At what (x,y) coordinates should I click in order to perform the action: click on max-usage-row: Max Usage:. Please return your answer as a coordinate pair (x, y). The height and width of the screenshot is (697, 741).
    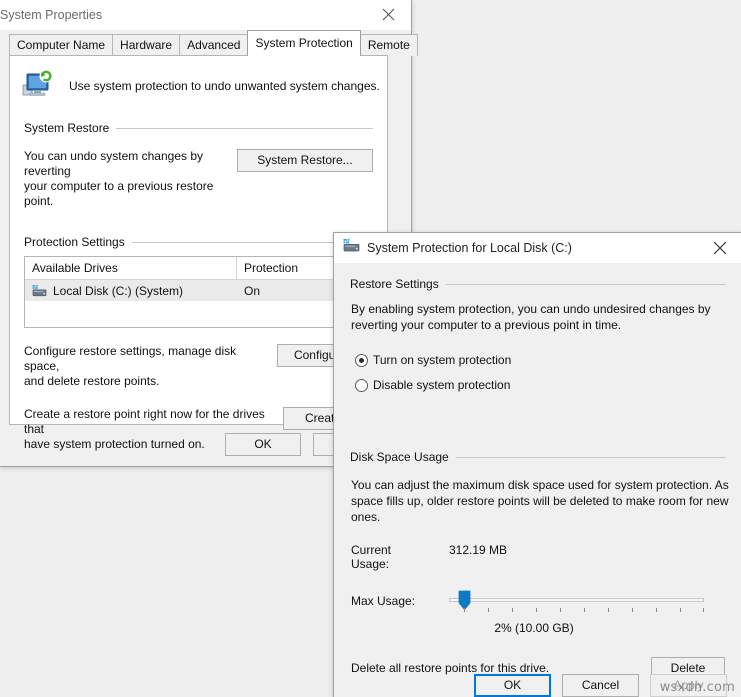
    Looking at the image, I should click on (546, 602).